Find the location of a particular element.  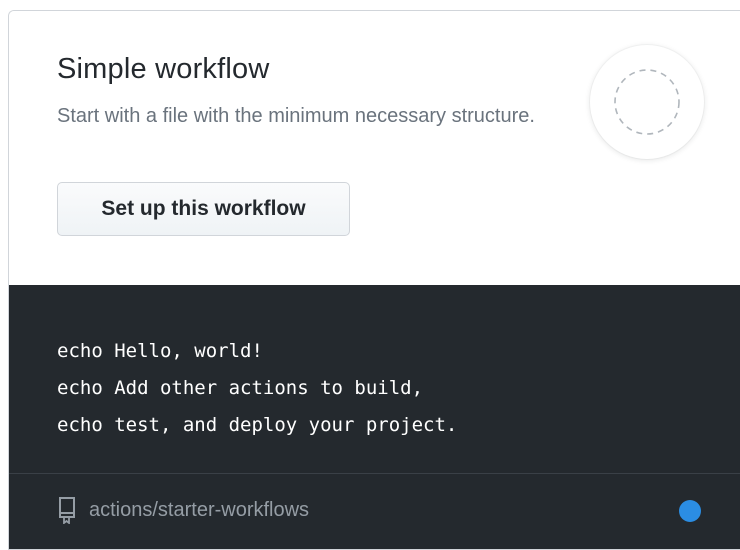

language-color-dot is located at coordinates (690, 511).